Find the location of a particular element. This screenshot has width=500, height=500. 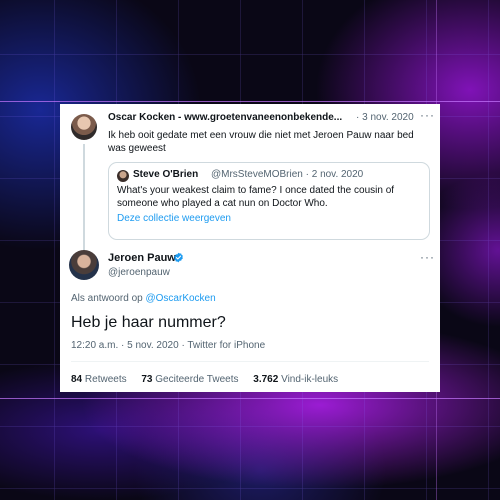

quote-tweets-label: Geciteerde Tweets is located at coordinates (197, 379).